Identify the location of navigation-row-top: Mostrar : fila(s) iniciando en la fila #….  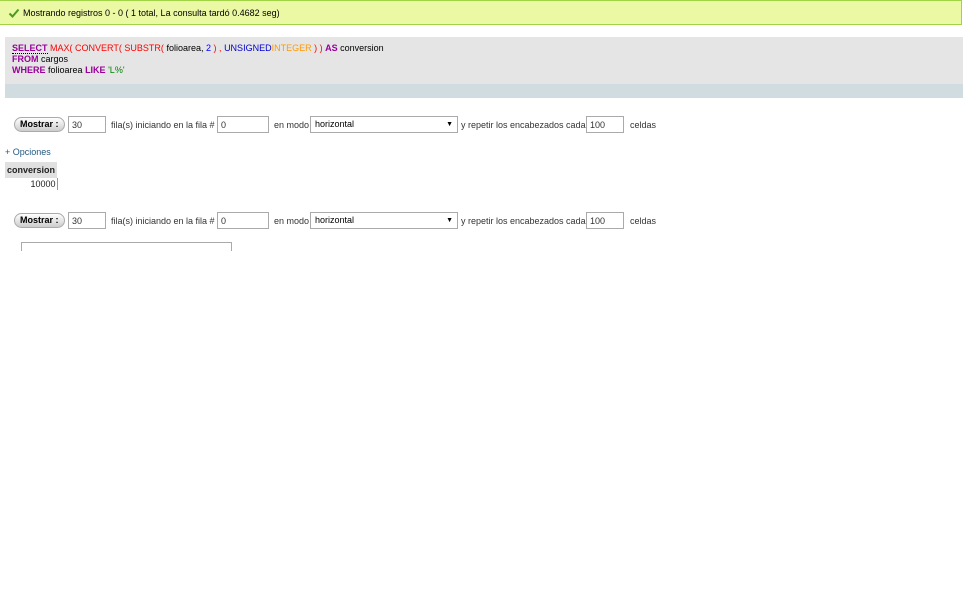
(481, 125).